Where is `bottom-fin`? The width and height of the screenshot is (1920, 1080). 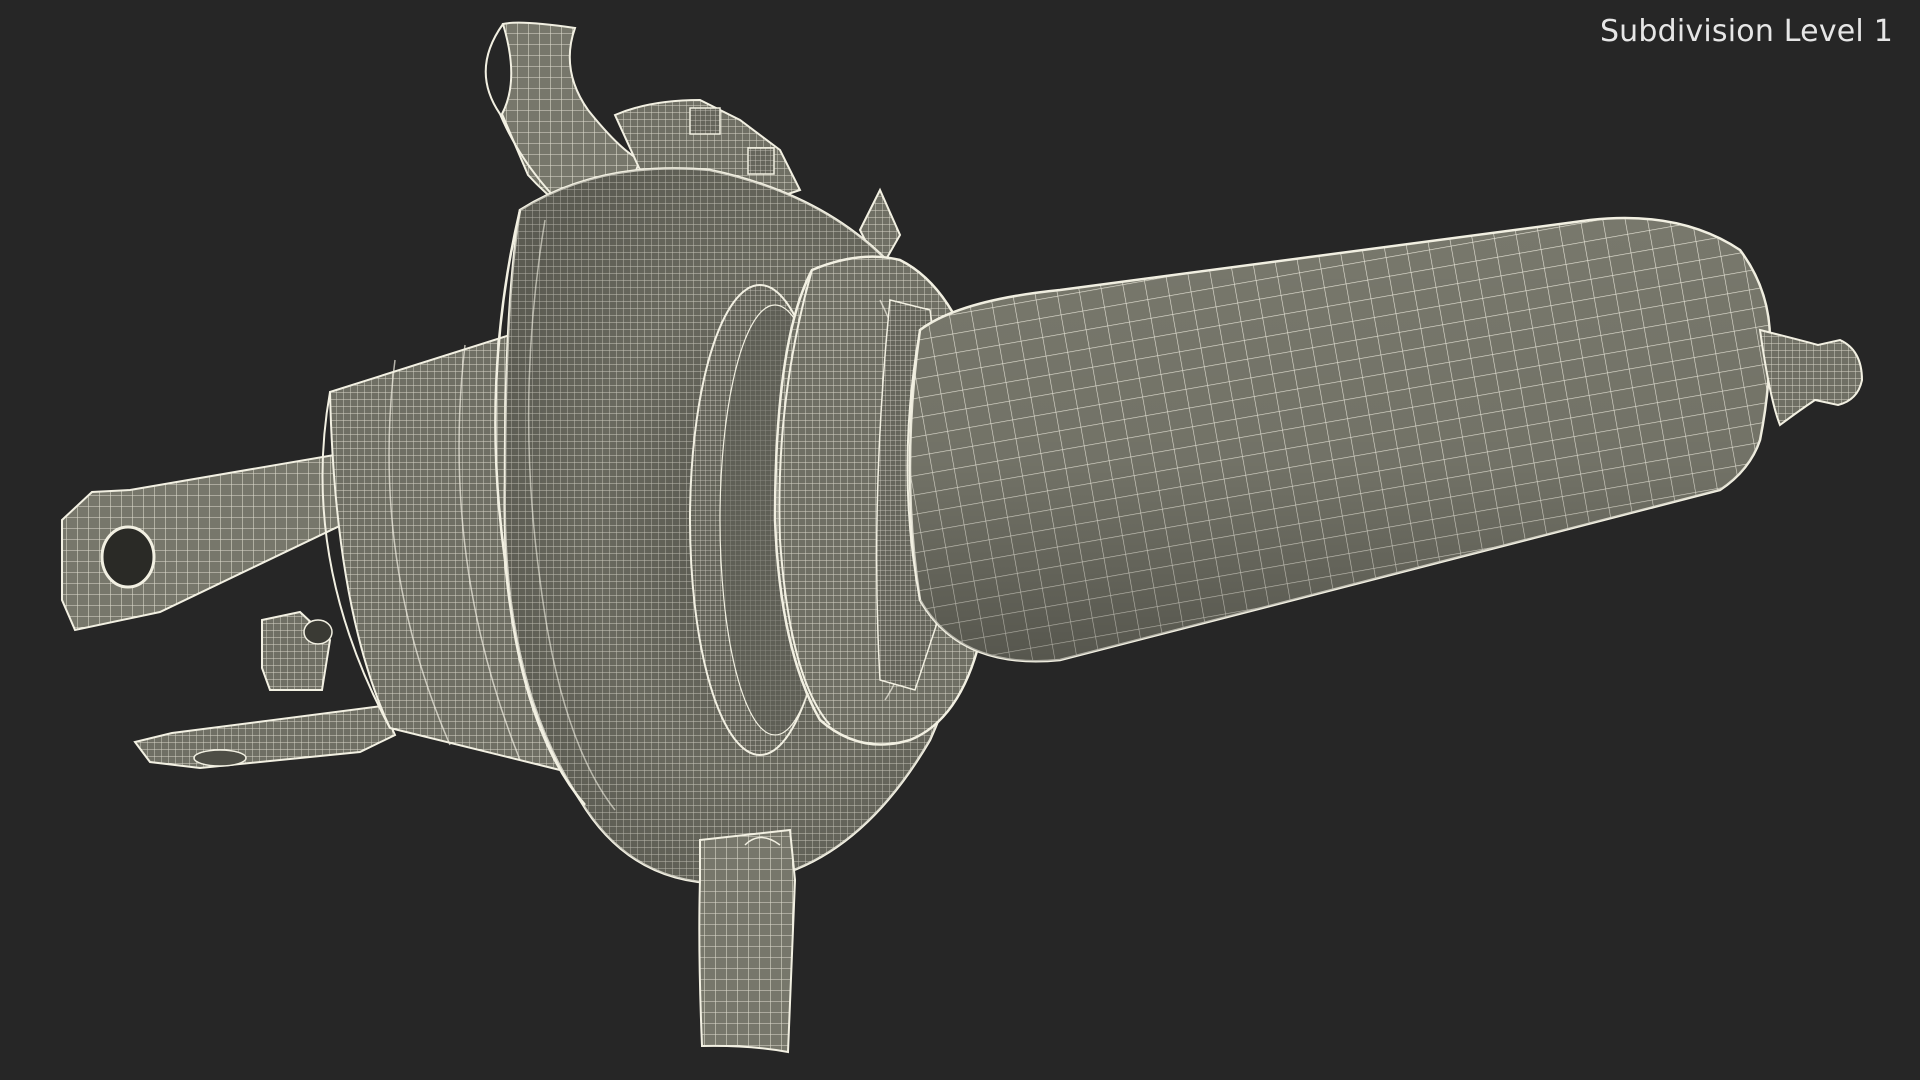 bottom-fin is located at coordinates (747, 941).